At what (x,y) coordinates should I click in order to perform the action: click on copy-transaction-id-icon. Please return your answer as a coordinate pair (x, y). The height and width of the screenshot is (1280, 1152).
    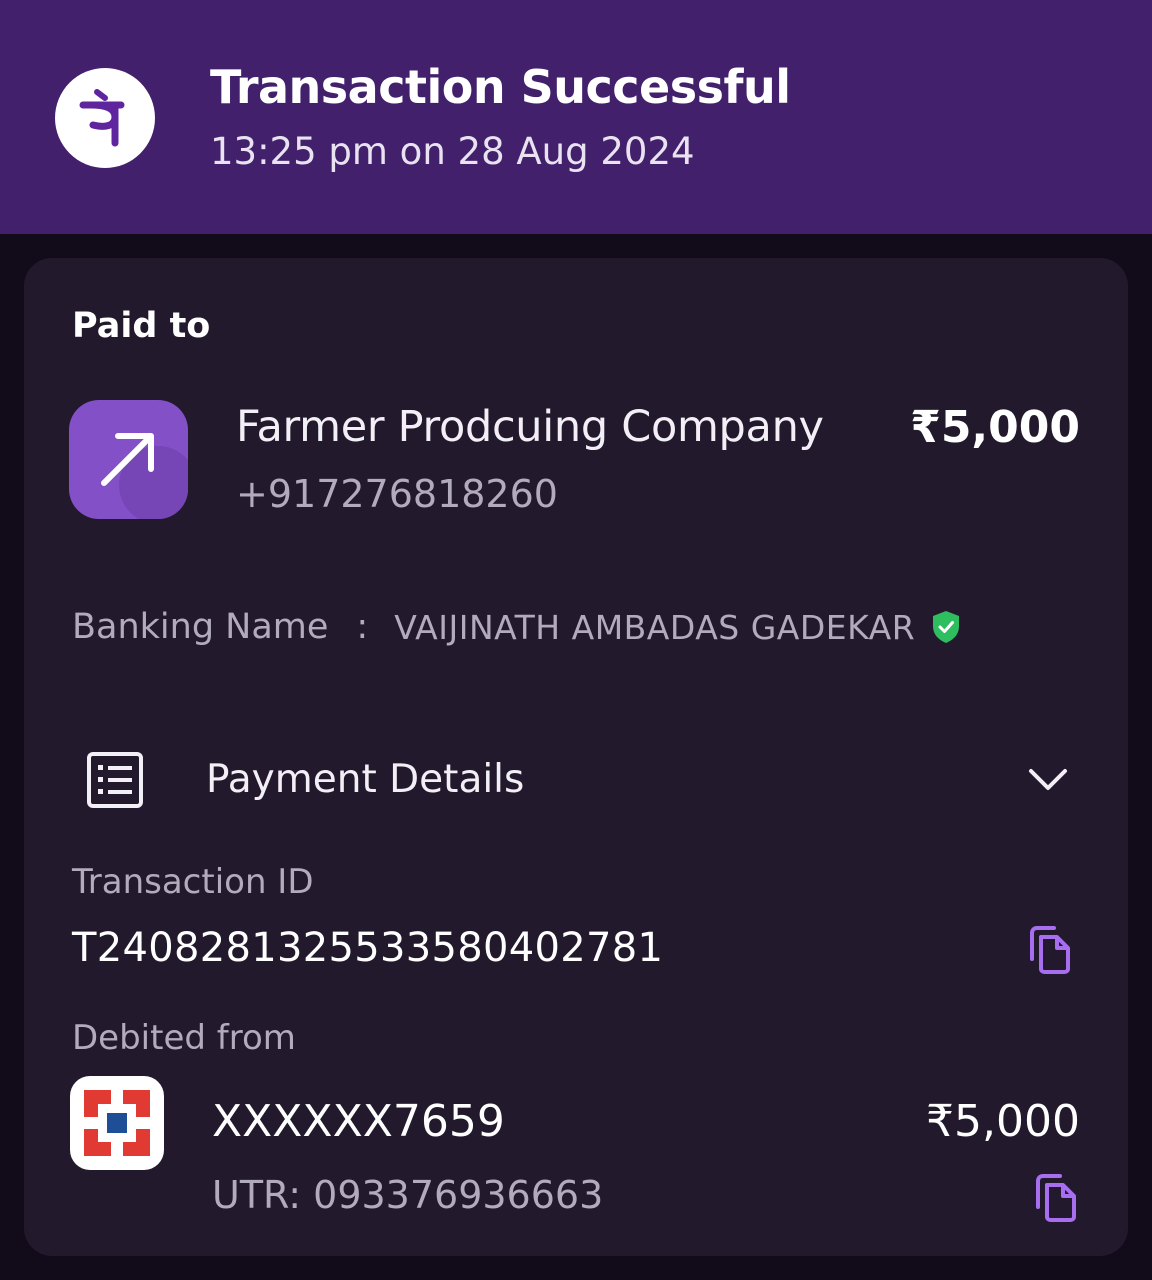
    Looking at the image, I should click on (1050, 950).